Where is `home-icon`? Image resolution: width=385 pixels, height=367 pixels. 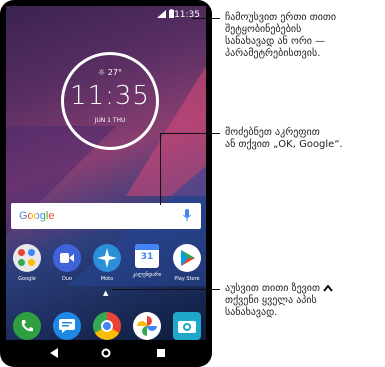
home-icon is located at coordinates (106, 353).